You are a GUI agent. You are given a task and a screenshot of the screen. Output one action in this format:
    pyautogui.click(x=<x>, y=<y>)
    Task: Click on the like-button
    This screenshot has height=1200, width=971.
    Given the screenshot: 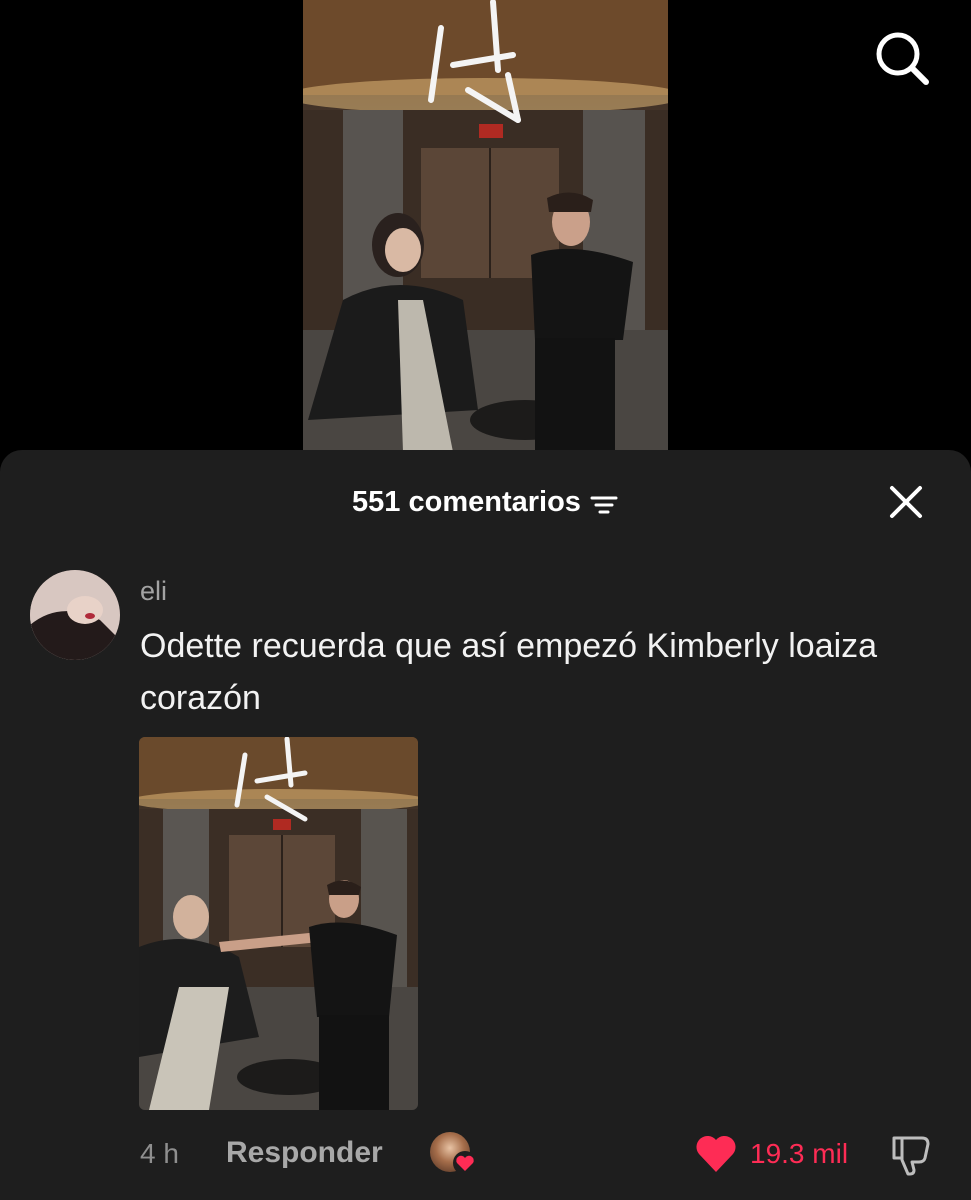 What is the action you would take?
    pyautogui.click(x=716, y=1153)
    